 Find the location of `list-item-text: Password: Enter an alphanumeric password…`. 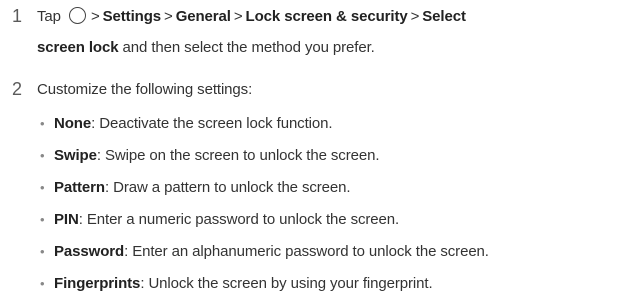

list-item-text: Password: Enter an alphanumeric password… is located at coordinates (271, 252).